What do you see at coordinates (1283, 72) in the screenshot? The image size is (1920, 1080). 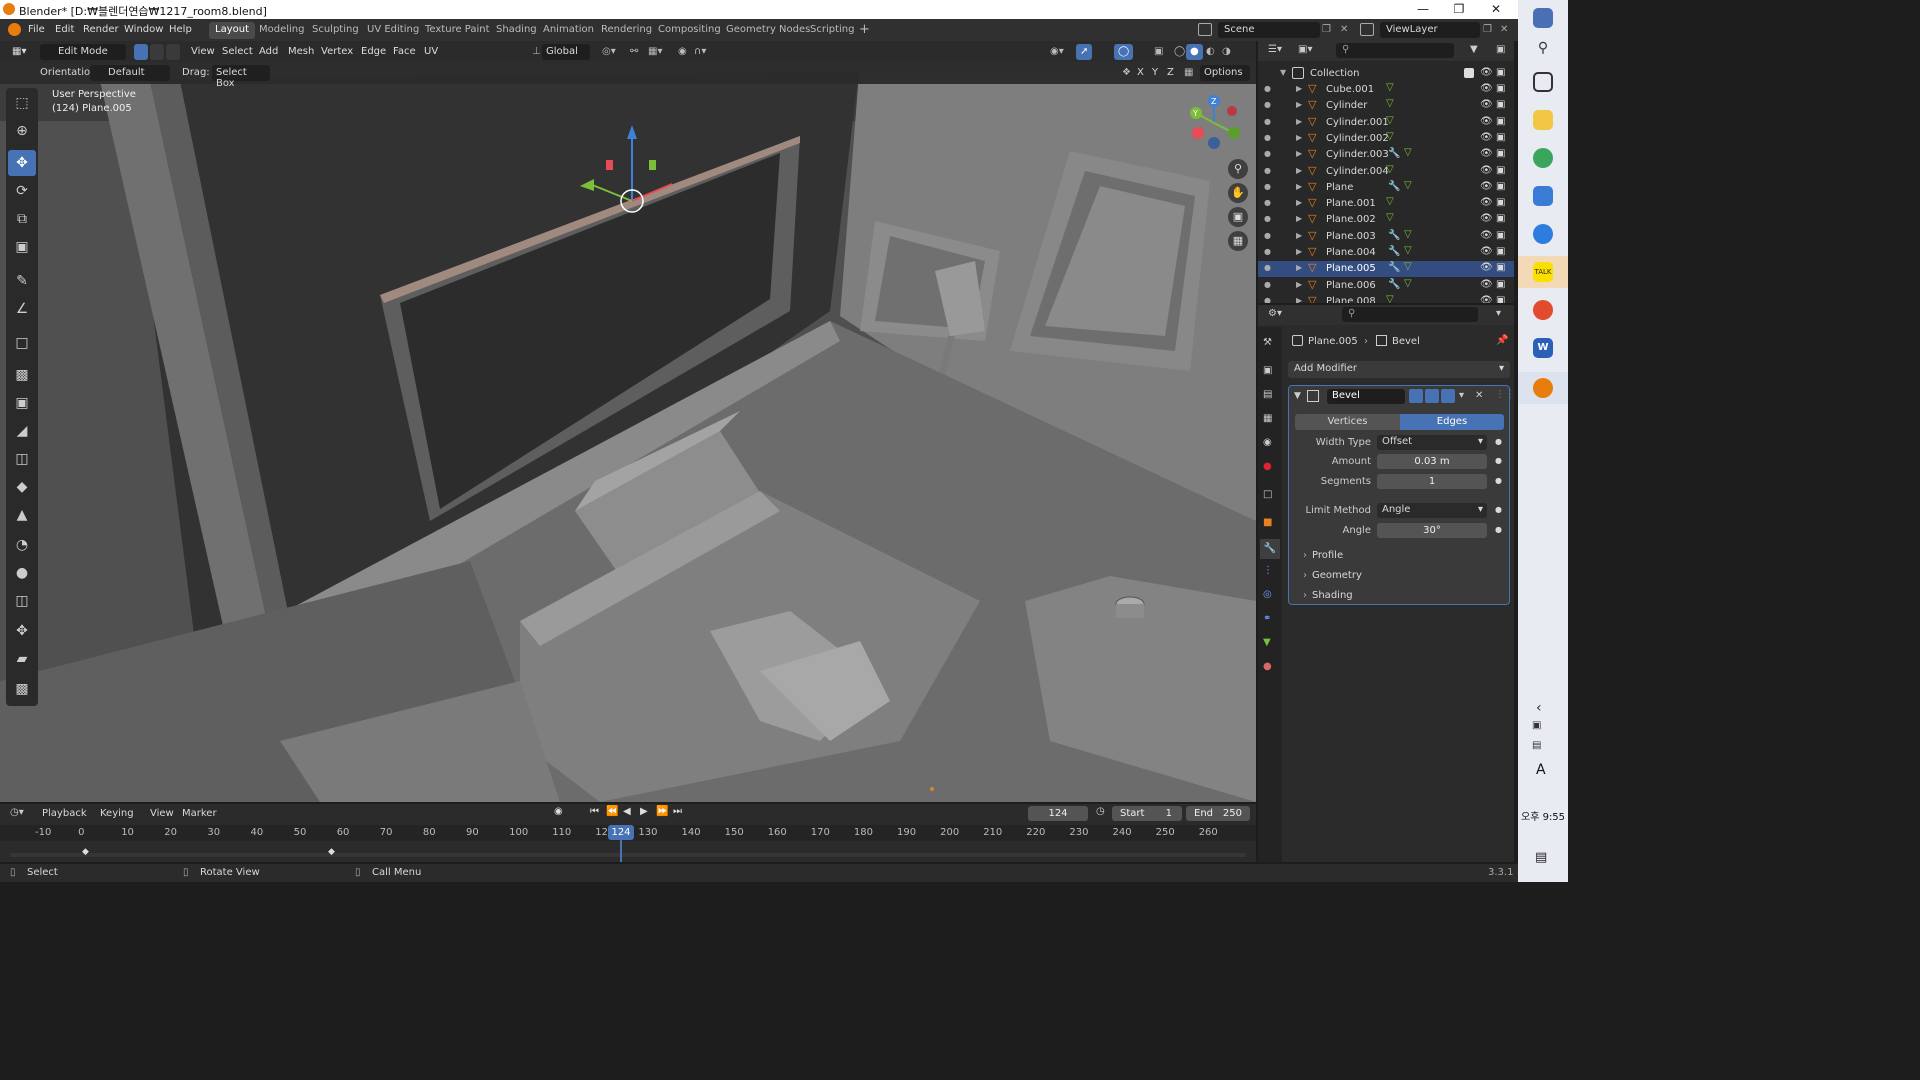 I see `expand-icon: ▼` at bounding box center [1283, 72].